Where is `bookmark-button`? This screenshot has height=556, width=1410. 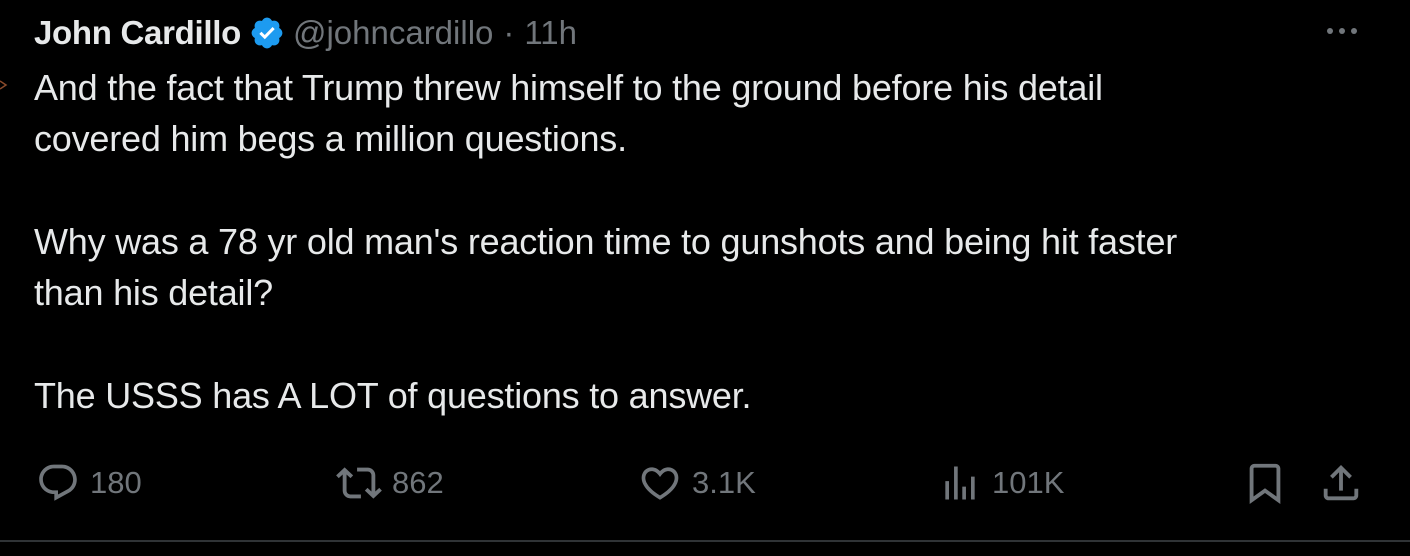 bookmark-button is located at coordinates (1265, 483).